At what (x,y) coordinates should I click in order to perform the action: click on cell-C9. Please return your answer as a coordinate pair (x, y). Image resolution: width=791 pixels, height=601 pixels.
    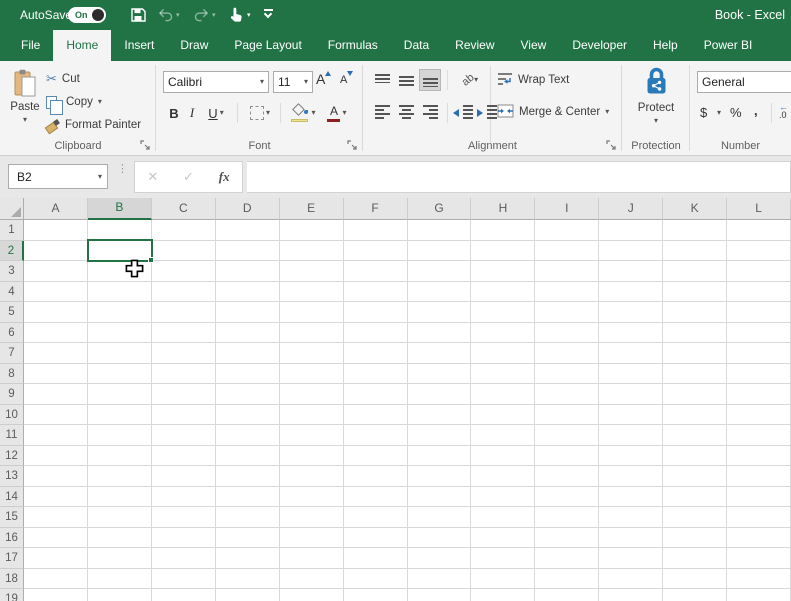
    Looking at the image, I should click on (183, 394).